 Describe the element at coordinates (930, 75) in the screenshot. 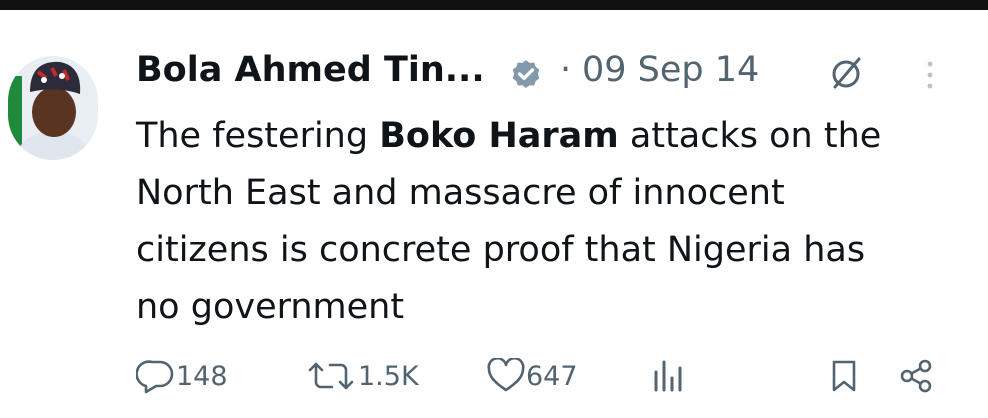

I see `more-icon` at that location.